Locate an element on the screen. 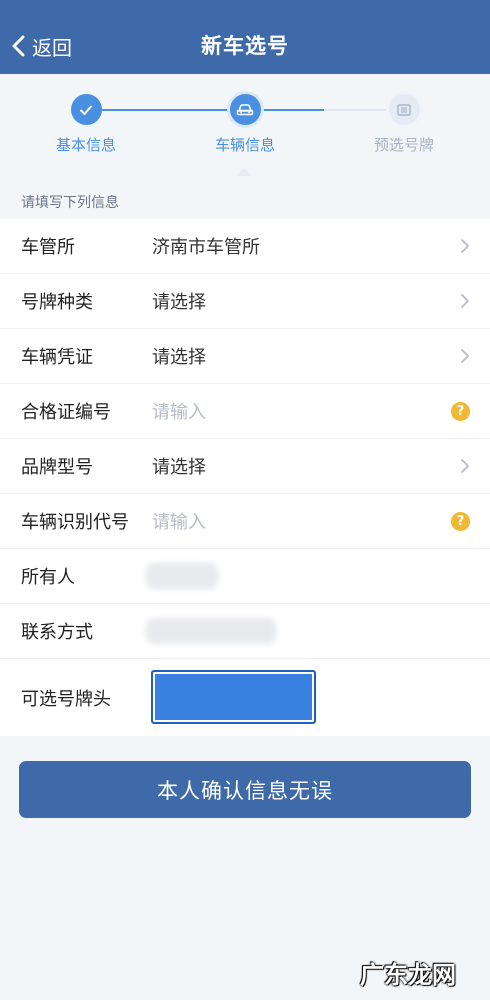 Image resolution: width=490 pixels, height=1000 pixels. step-label: 基本信息 is located at coordinates (85, 145).